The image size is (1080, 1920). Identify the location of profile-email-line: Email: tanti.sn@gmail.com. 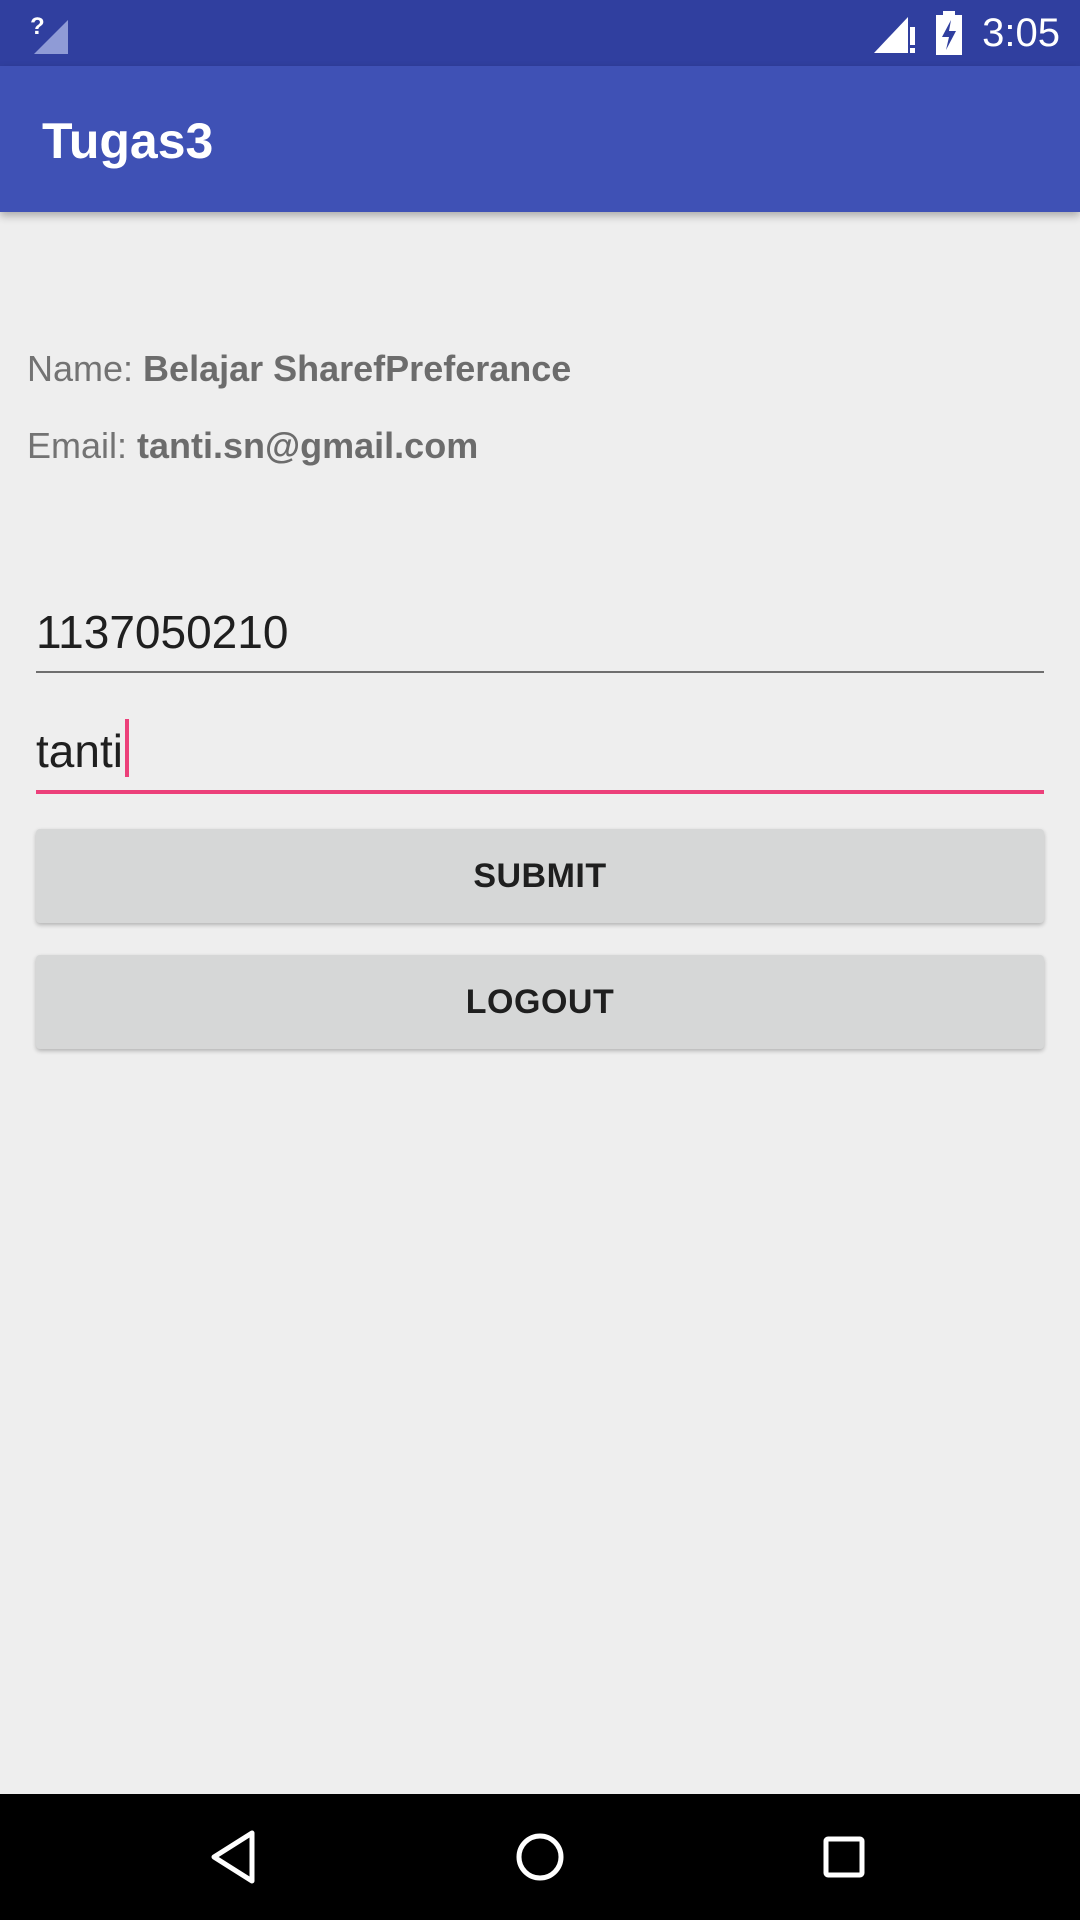
(252, 446).